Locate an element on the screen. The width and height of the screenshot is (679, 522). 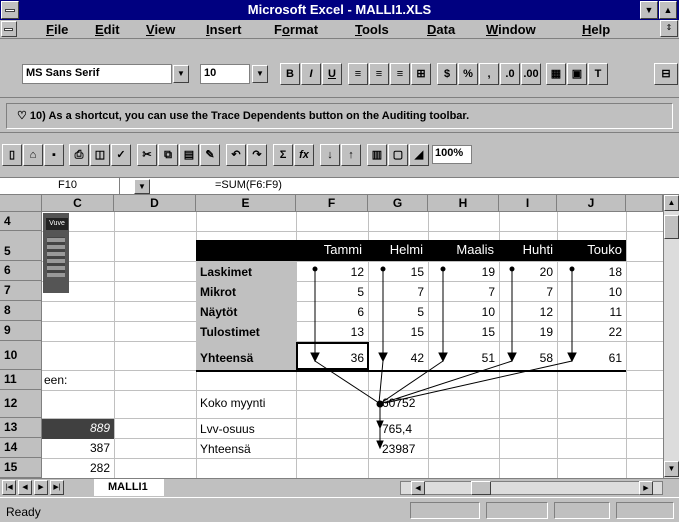
currency-icon: $ is located at coordinates (447, 74).